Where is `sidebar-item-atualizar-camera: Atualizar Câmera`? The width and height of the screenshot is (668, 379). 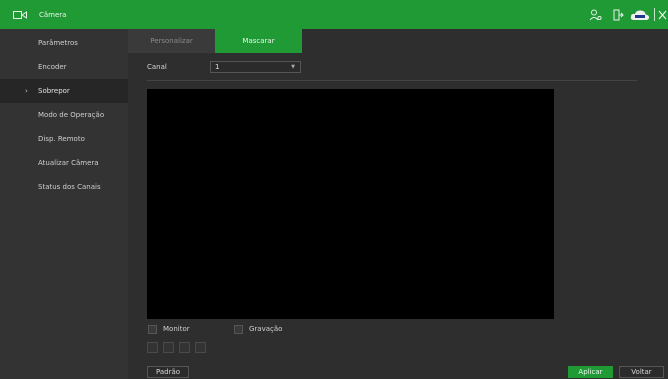
sidebar-item-atualizar-camera: Atualizar Câmera is located at coordinates (64, 163).